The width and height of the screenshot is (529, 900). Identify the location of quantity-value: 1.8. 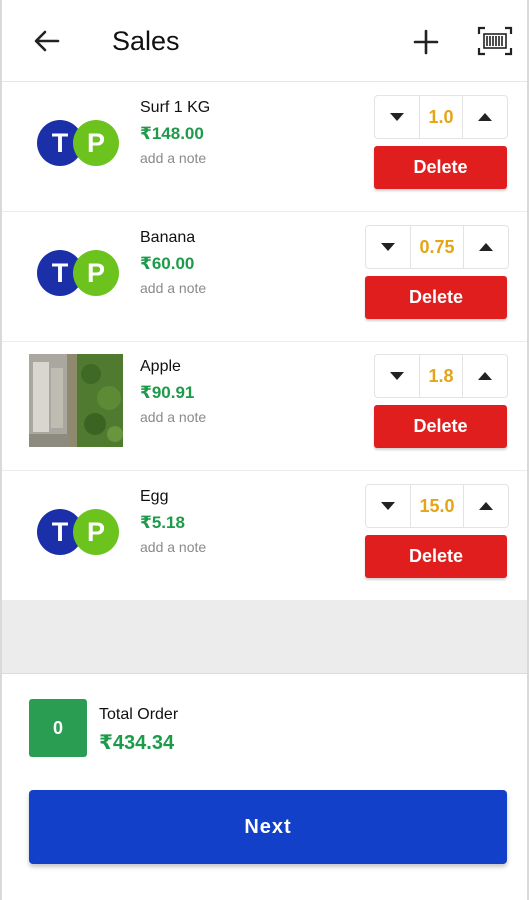
(441, 376).